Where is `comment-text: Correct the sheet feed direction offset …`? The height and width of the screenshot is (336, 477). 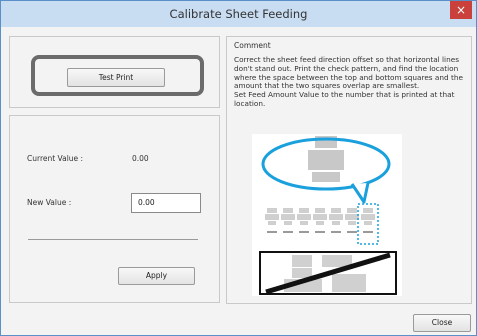
comment-text: Correct the sheet feed direction offset … is located at coordinates (348, 81).